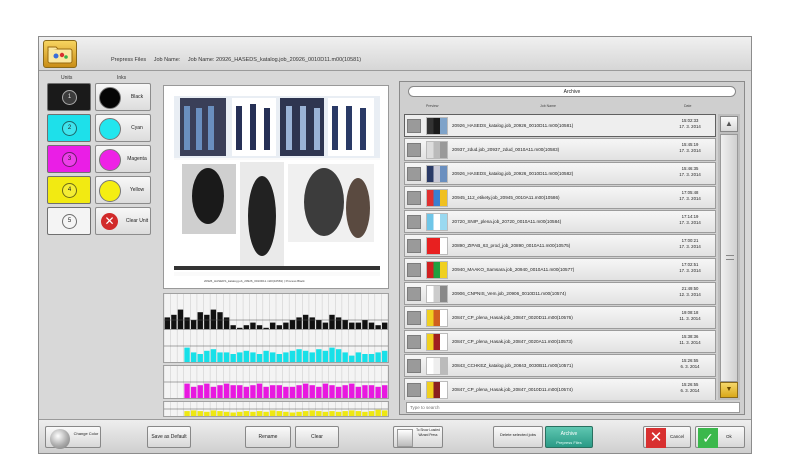 This screenshot has height=470, width=800. I want to click on archive-scrollbar: ▲ ▼, so click(729, 257).